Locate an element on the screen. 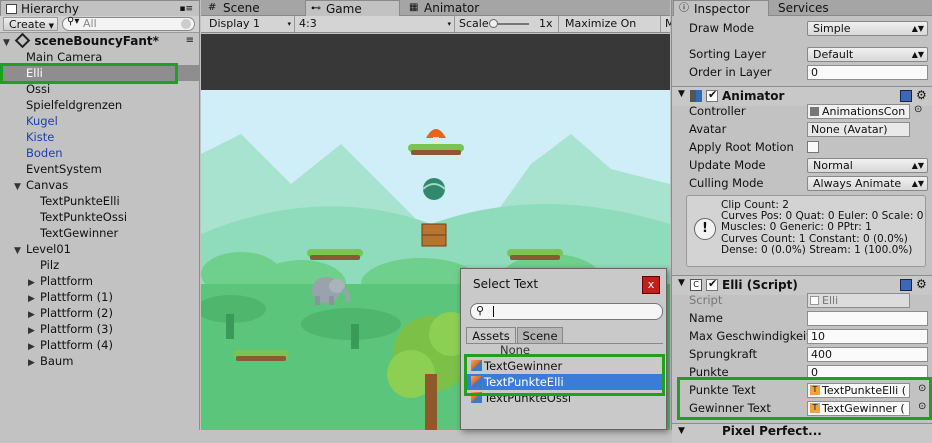 The image size is (932, 443). hierarchy-item: TextGewinner is located at coordinates (100, 233).